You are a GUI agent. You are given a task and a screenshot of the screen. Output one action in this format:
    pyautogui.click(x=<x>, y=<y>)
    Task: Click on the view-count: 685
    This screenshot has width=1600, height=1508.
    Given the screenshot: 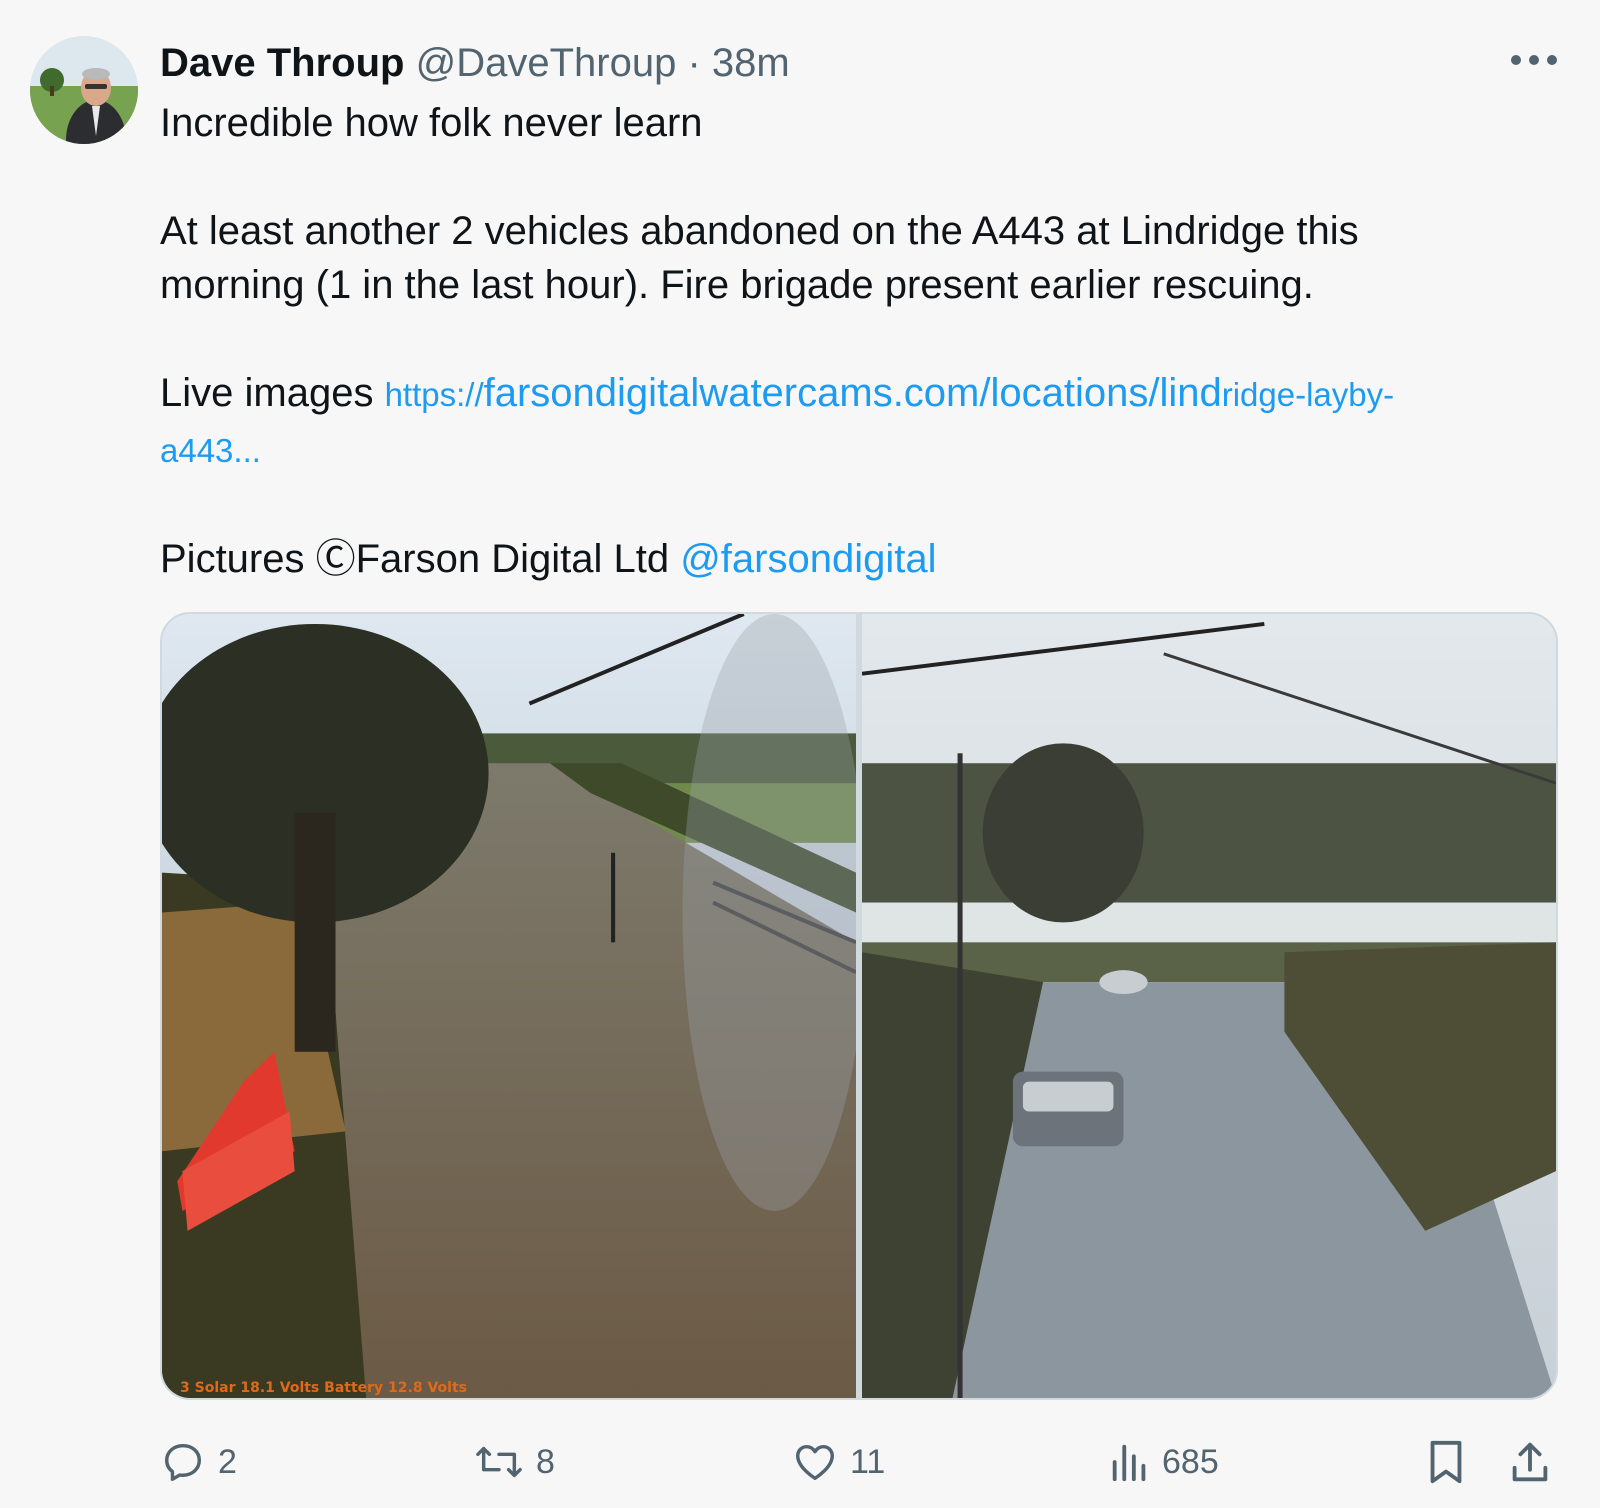 What is the action you would take?
    pyautogui.click(x=1190, y=1461)
    